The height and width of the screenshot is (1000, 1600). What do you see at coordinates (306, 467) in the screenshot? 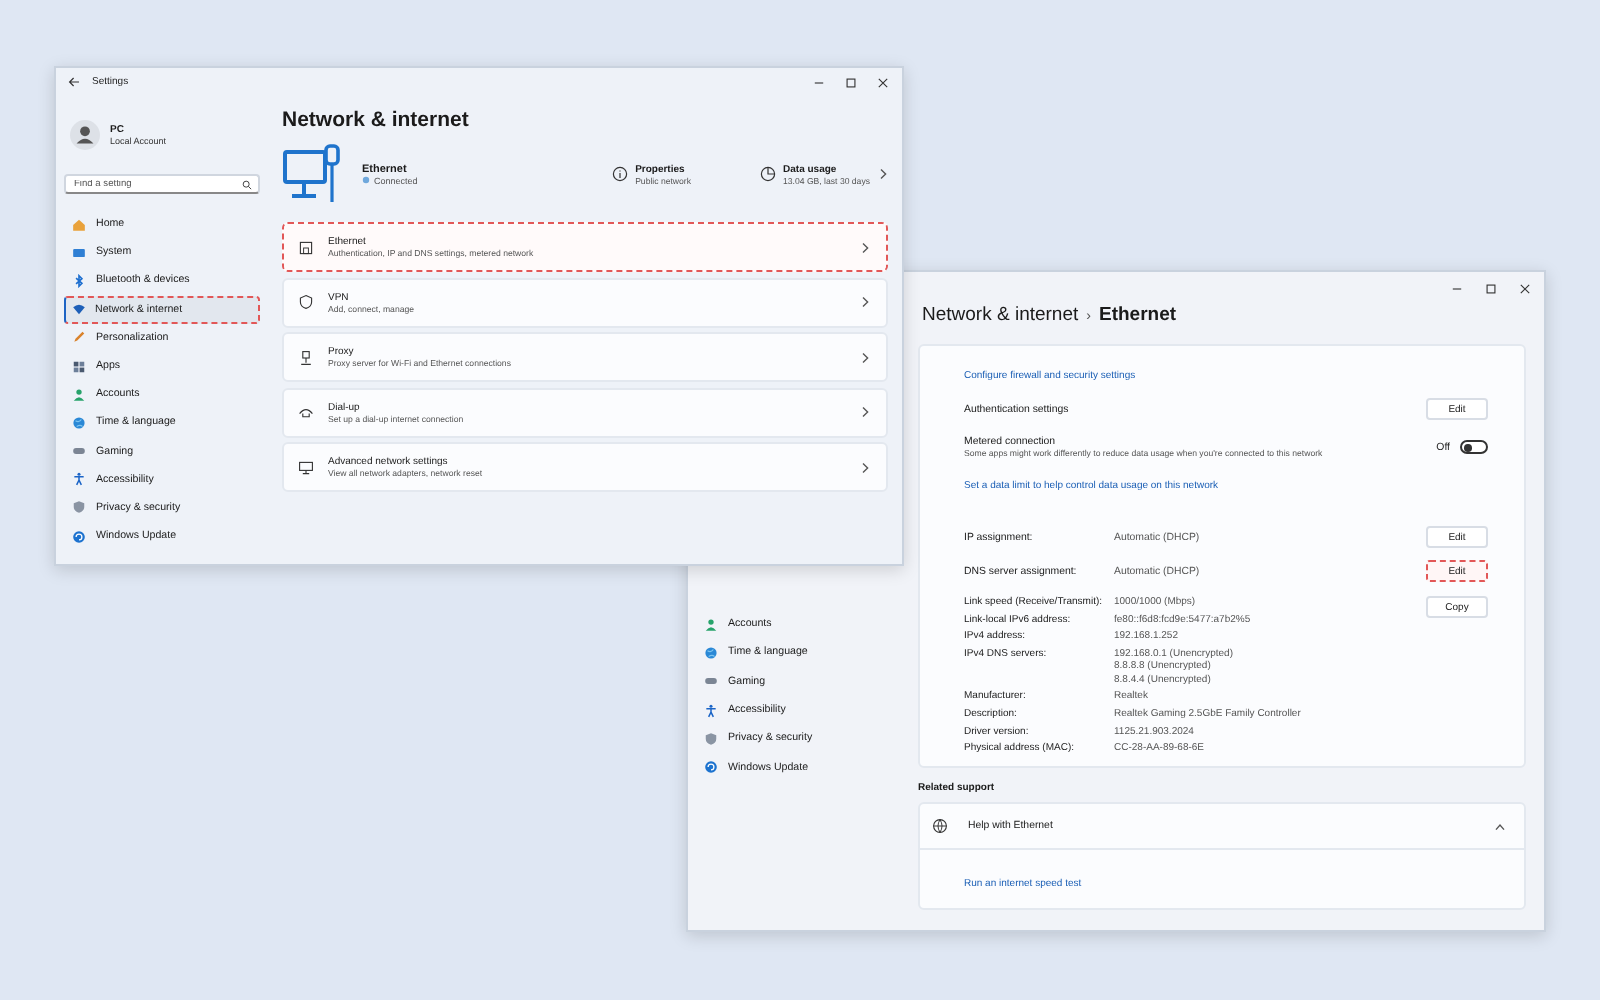
I see `network-monitor-icon` at bounding box center [306, 467].